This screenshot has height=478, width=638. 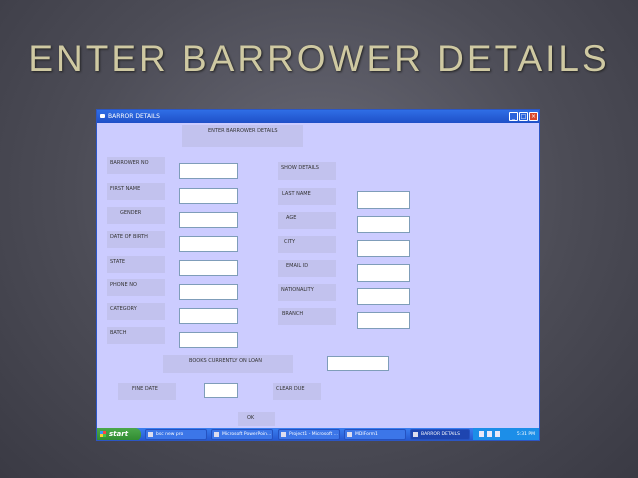 What do you see at coordinates (383, 296) in the screenshot?
I see `nationality-input` at bounding box center [383, 296].